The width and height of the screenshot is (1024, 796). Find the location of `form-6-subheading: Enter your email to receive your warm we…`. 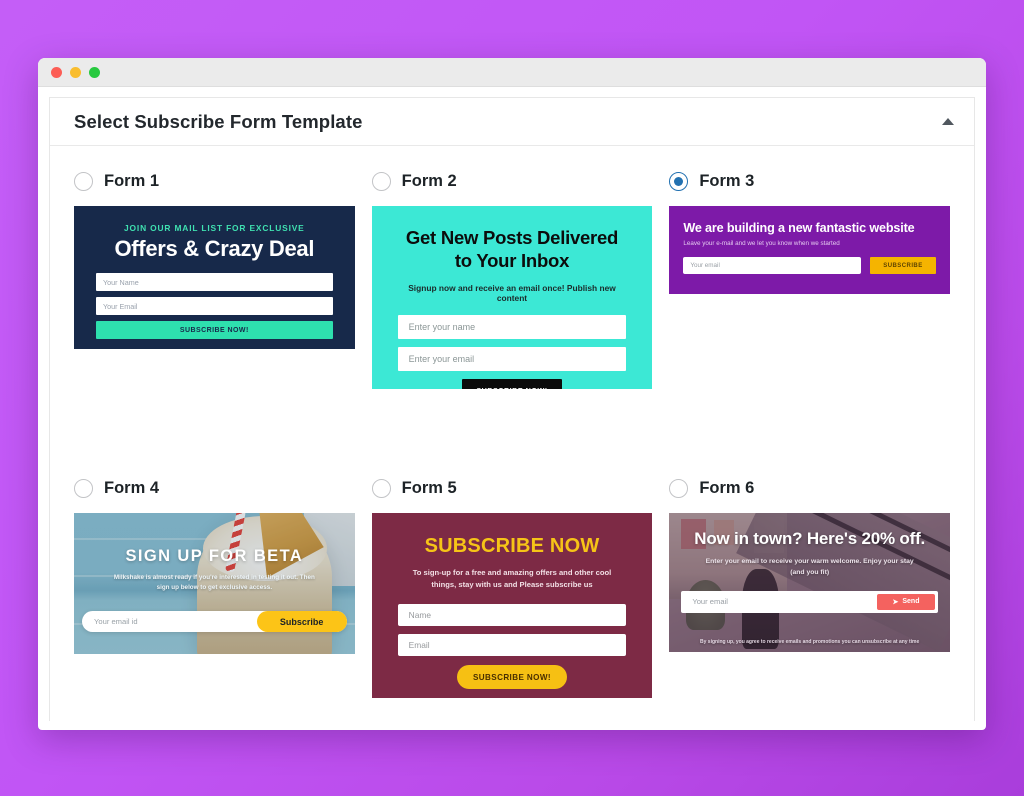

form-6-subheading: Enter your email to receive your warm we… is located at coordinates (809, 567).